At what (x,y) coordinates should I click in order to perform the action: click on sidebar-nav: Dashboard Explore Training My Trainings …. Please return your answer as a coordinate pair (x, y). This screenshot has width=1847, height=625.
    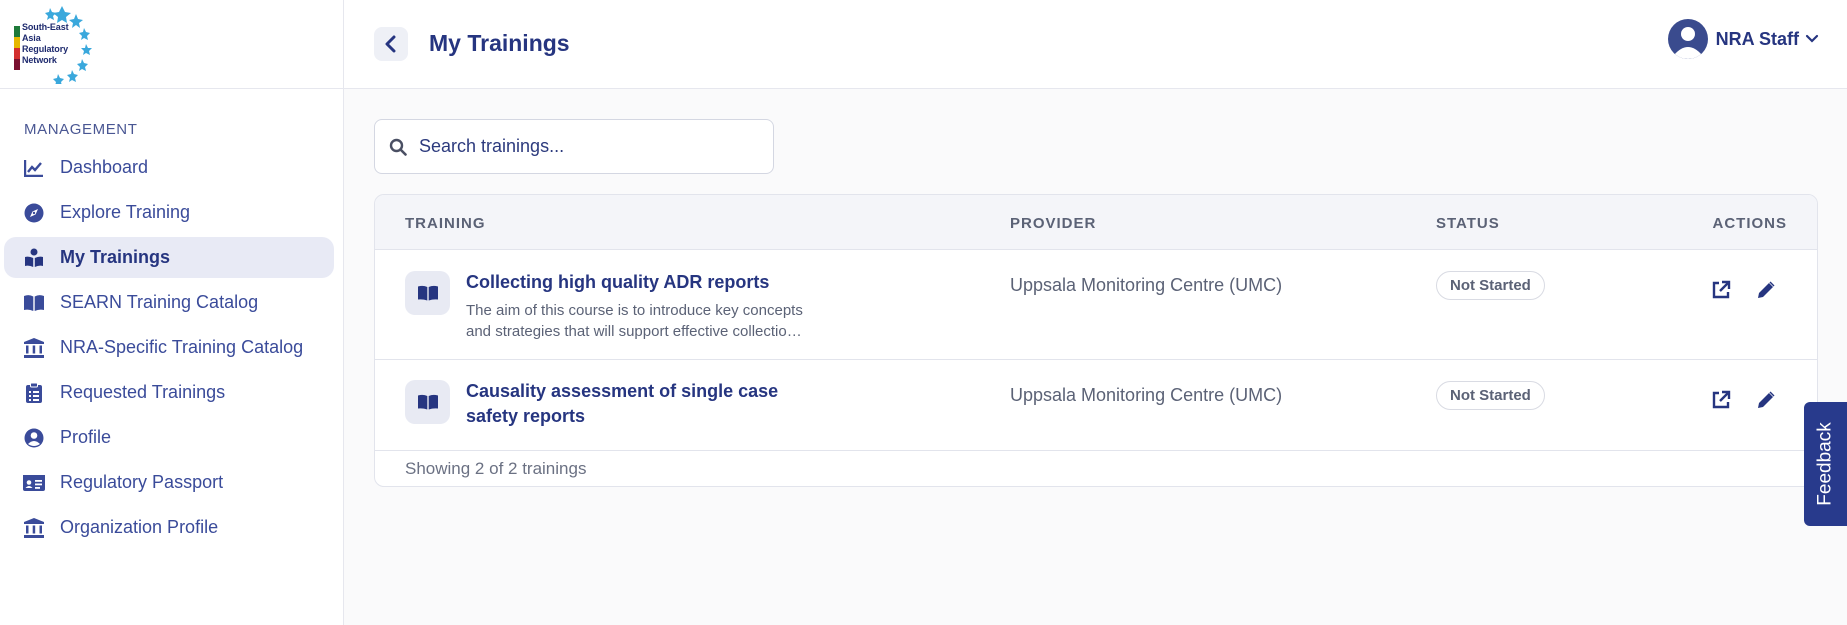
    Looking at the image, I should click on (169, 349).